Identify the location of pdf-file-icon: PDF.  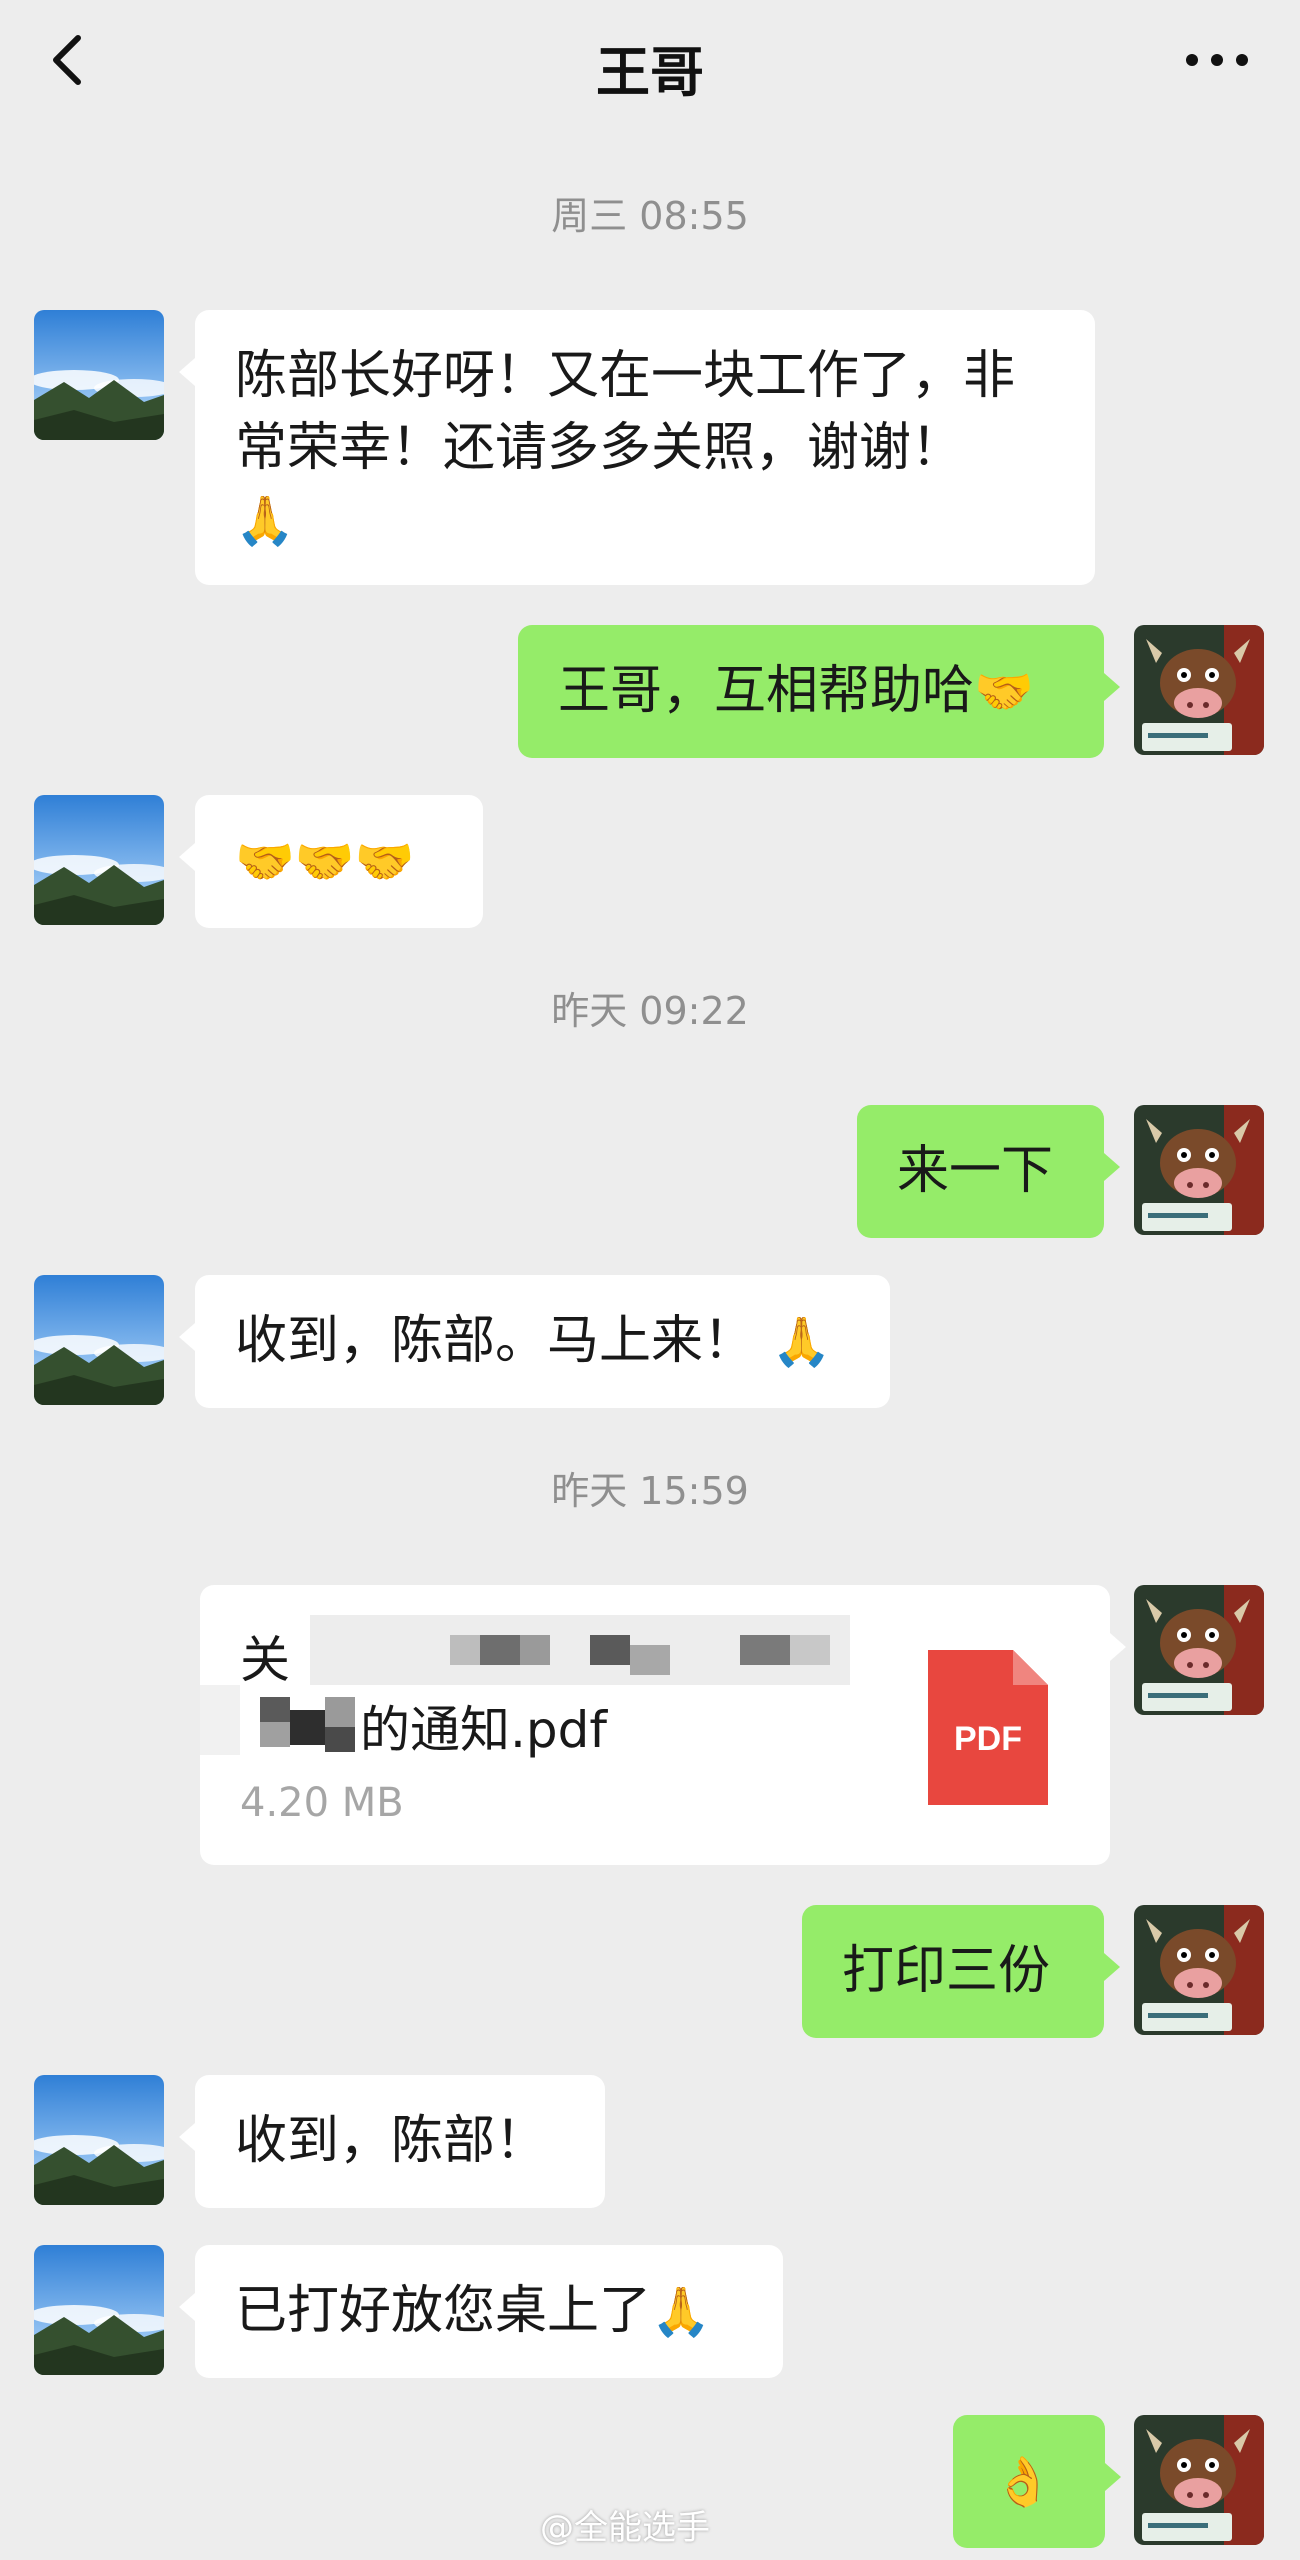
(988, 1727).